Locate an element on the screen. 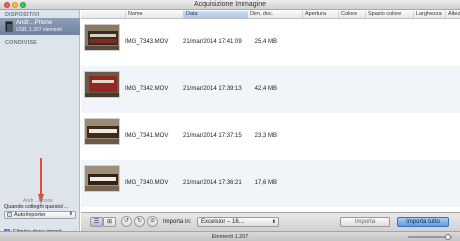 Image resolution: width=460 pixels, height=241 pixels. delete-button: ⊘ is located at coordinates (152, 221).